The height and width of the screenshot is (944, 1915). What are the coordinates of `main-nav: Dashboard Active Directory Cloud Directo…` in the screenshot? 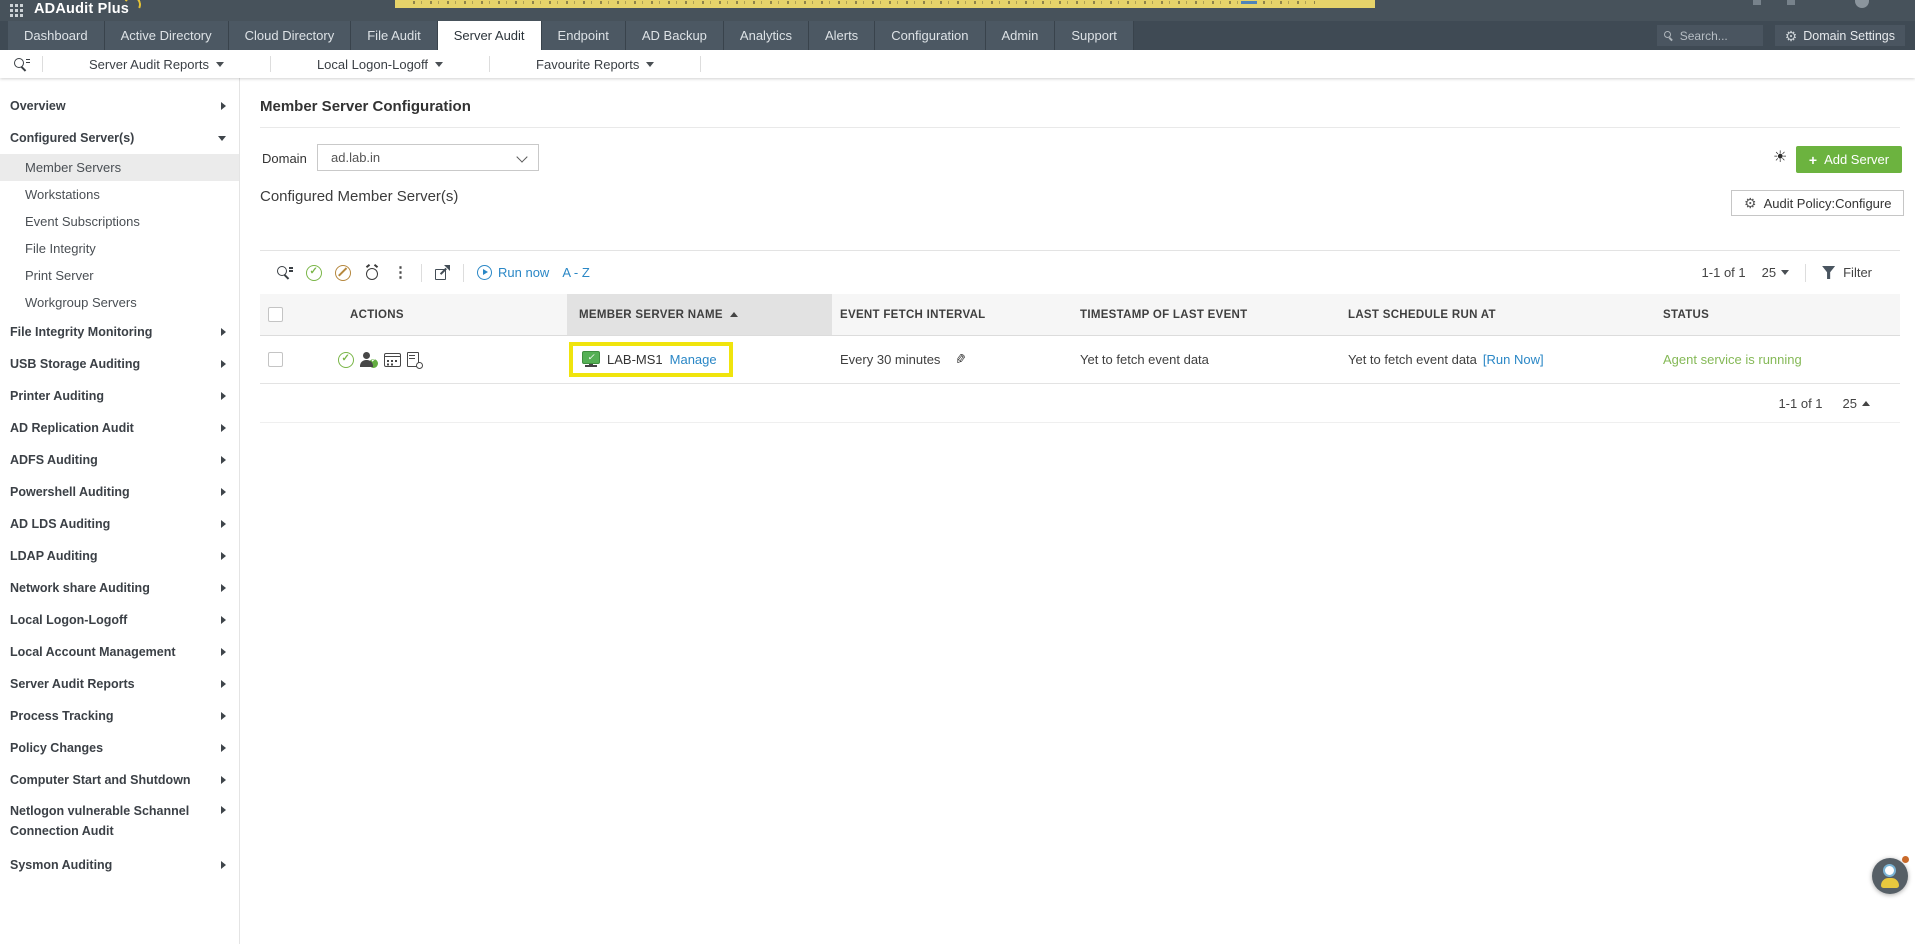 It's located at (957, 35).